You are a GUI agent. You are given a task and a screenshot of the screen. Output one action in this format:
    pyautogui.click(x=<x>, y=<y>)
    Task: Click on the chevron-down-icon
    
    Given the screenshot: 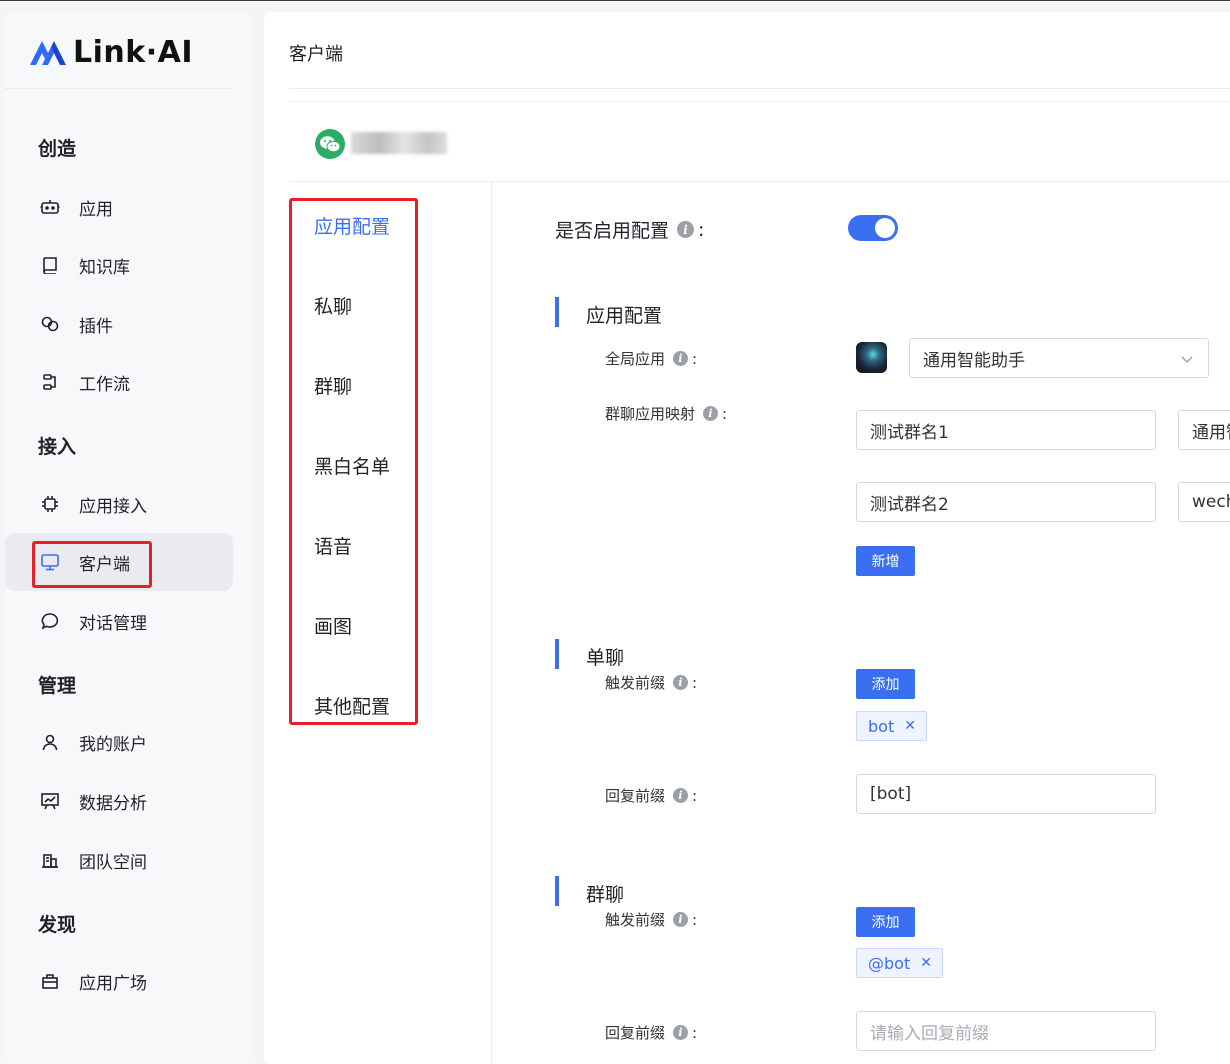 What is the action you would take?
    pyautogui.click(x=1187, y=361)
    